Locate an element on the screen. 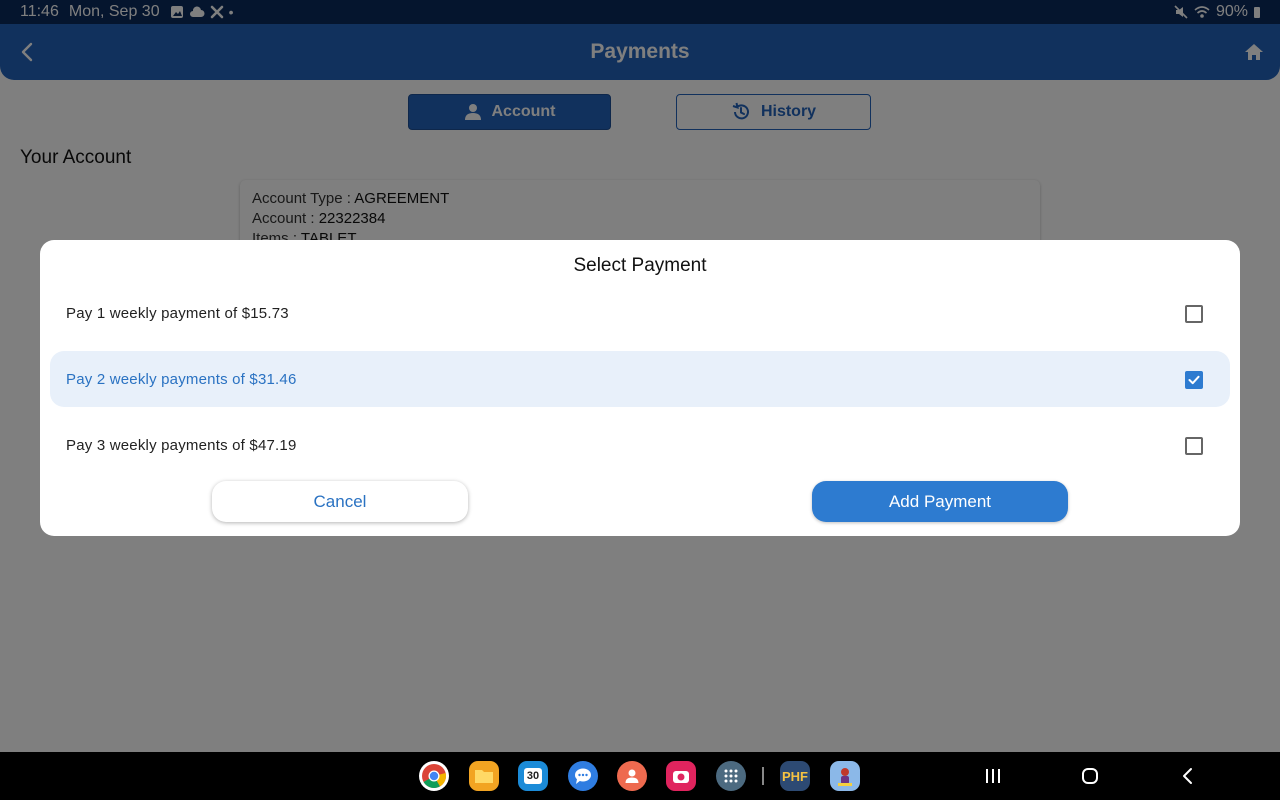 The height and width of the screenshot is (800, 1280). checkmark-icon is located at coordinates (1194, 380).